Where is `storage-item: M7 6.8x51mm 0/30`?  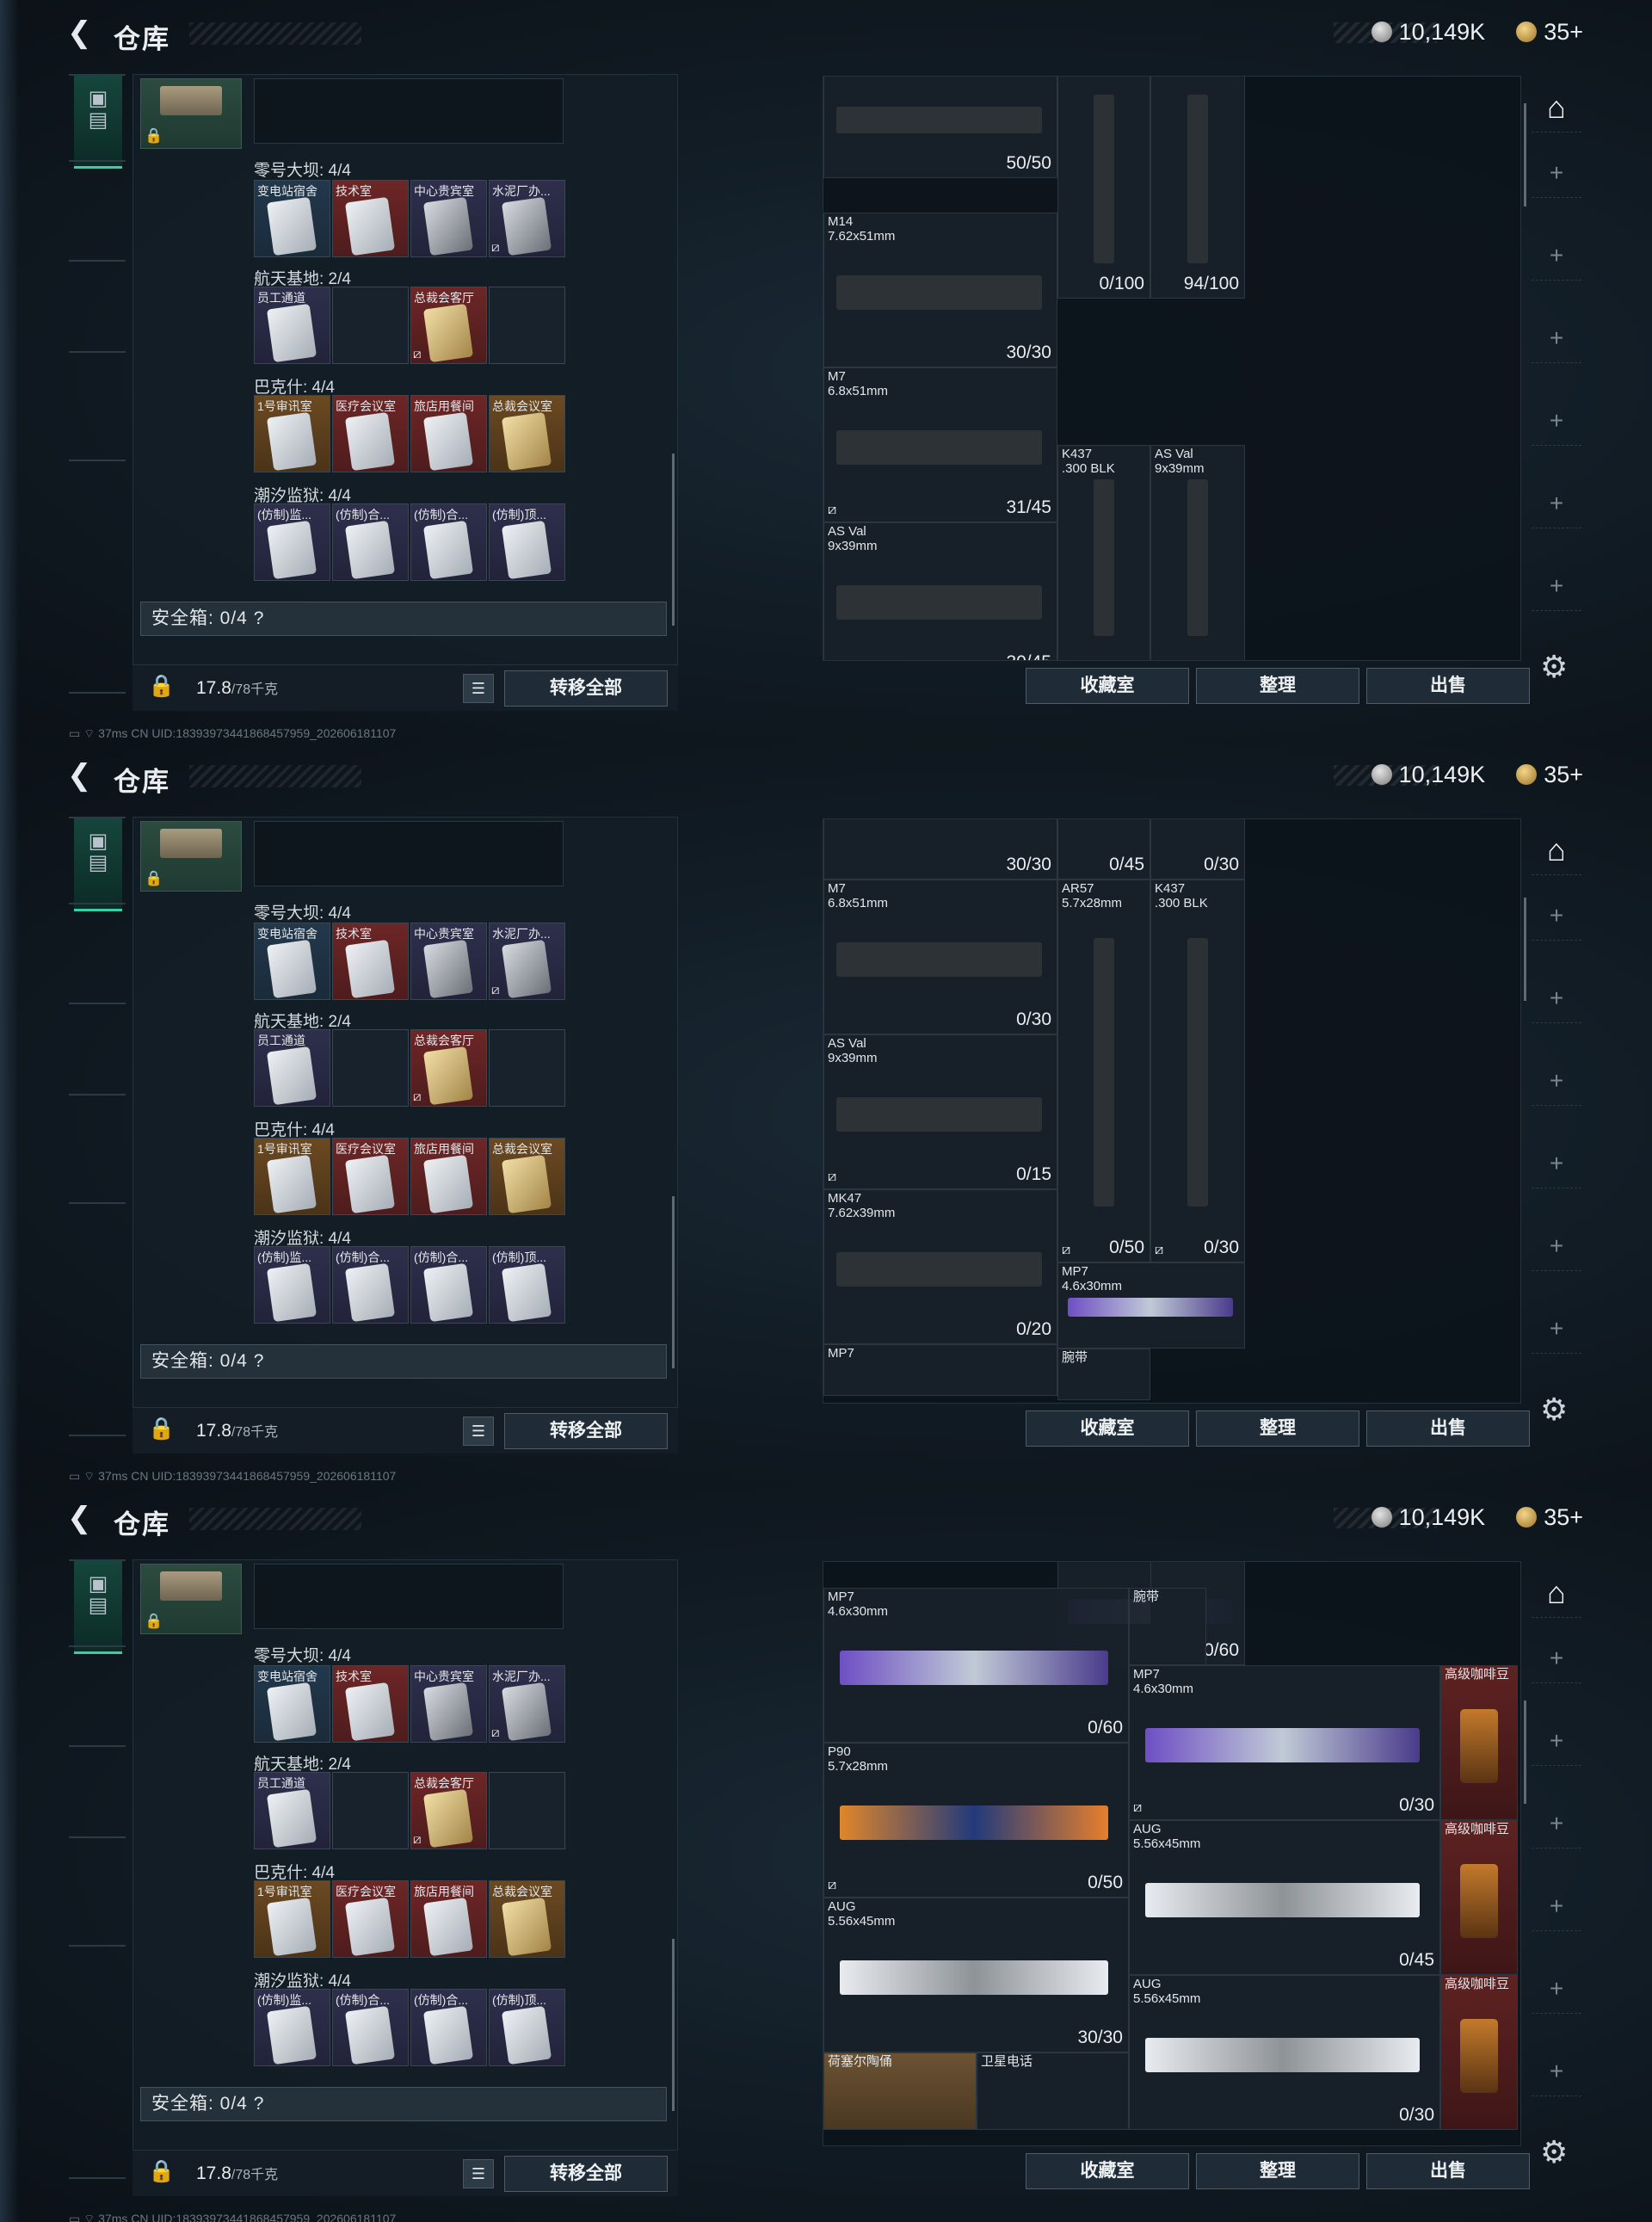 storage-item: M7 6.8x51mm 0/30 is located at coordinates (940, 957).